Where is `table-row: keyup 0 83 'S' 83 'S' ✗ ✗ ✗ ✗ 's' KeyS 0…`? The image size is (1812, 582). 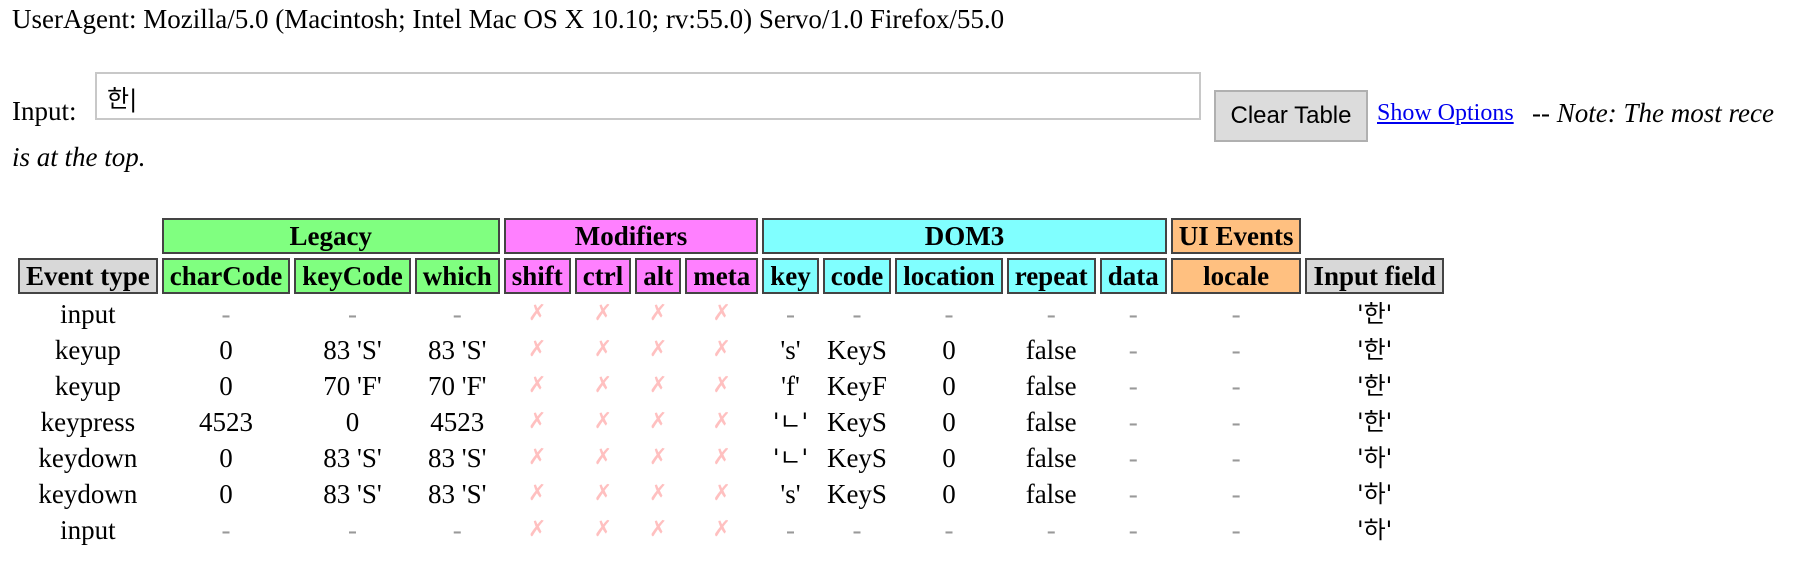 table-row: keyup 0 83 'S' 83 'S' ✗ ✗ ✗ ✗ 's' KeyS 0… is located at coordinates (731, 350).